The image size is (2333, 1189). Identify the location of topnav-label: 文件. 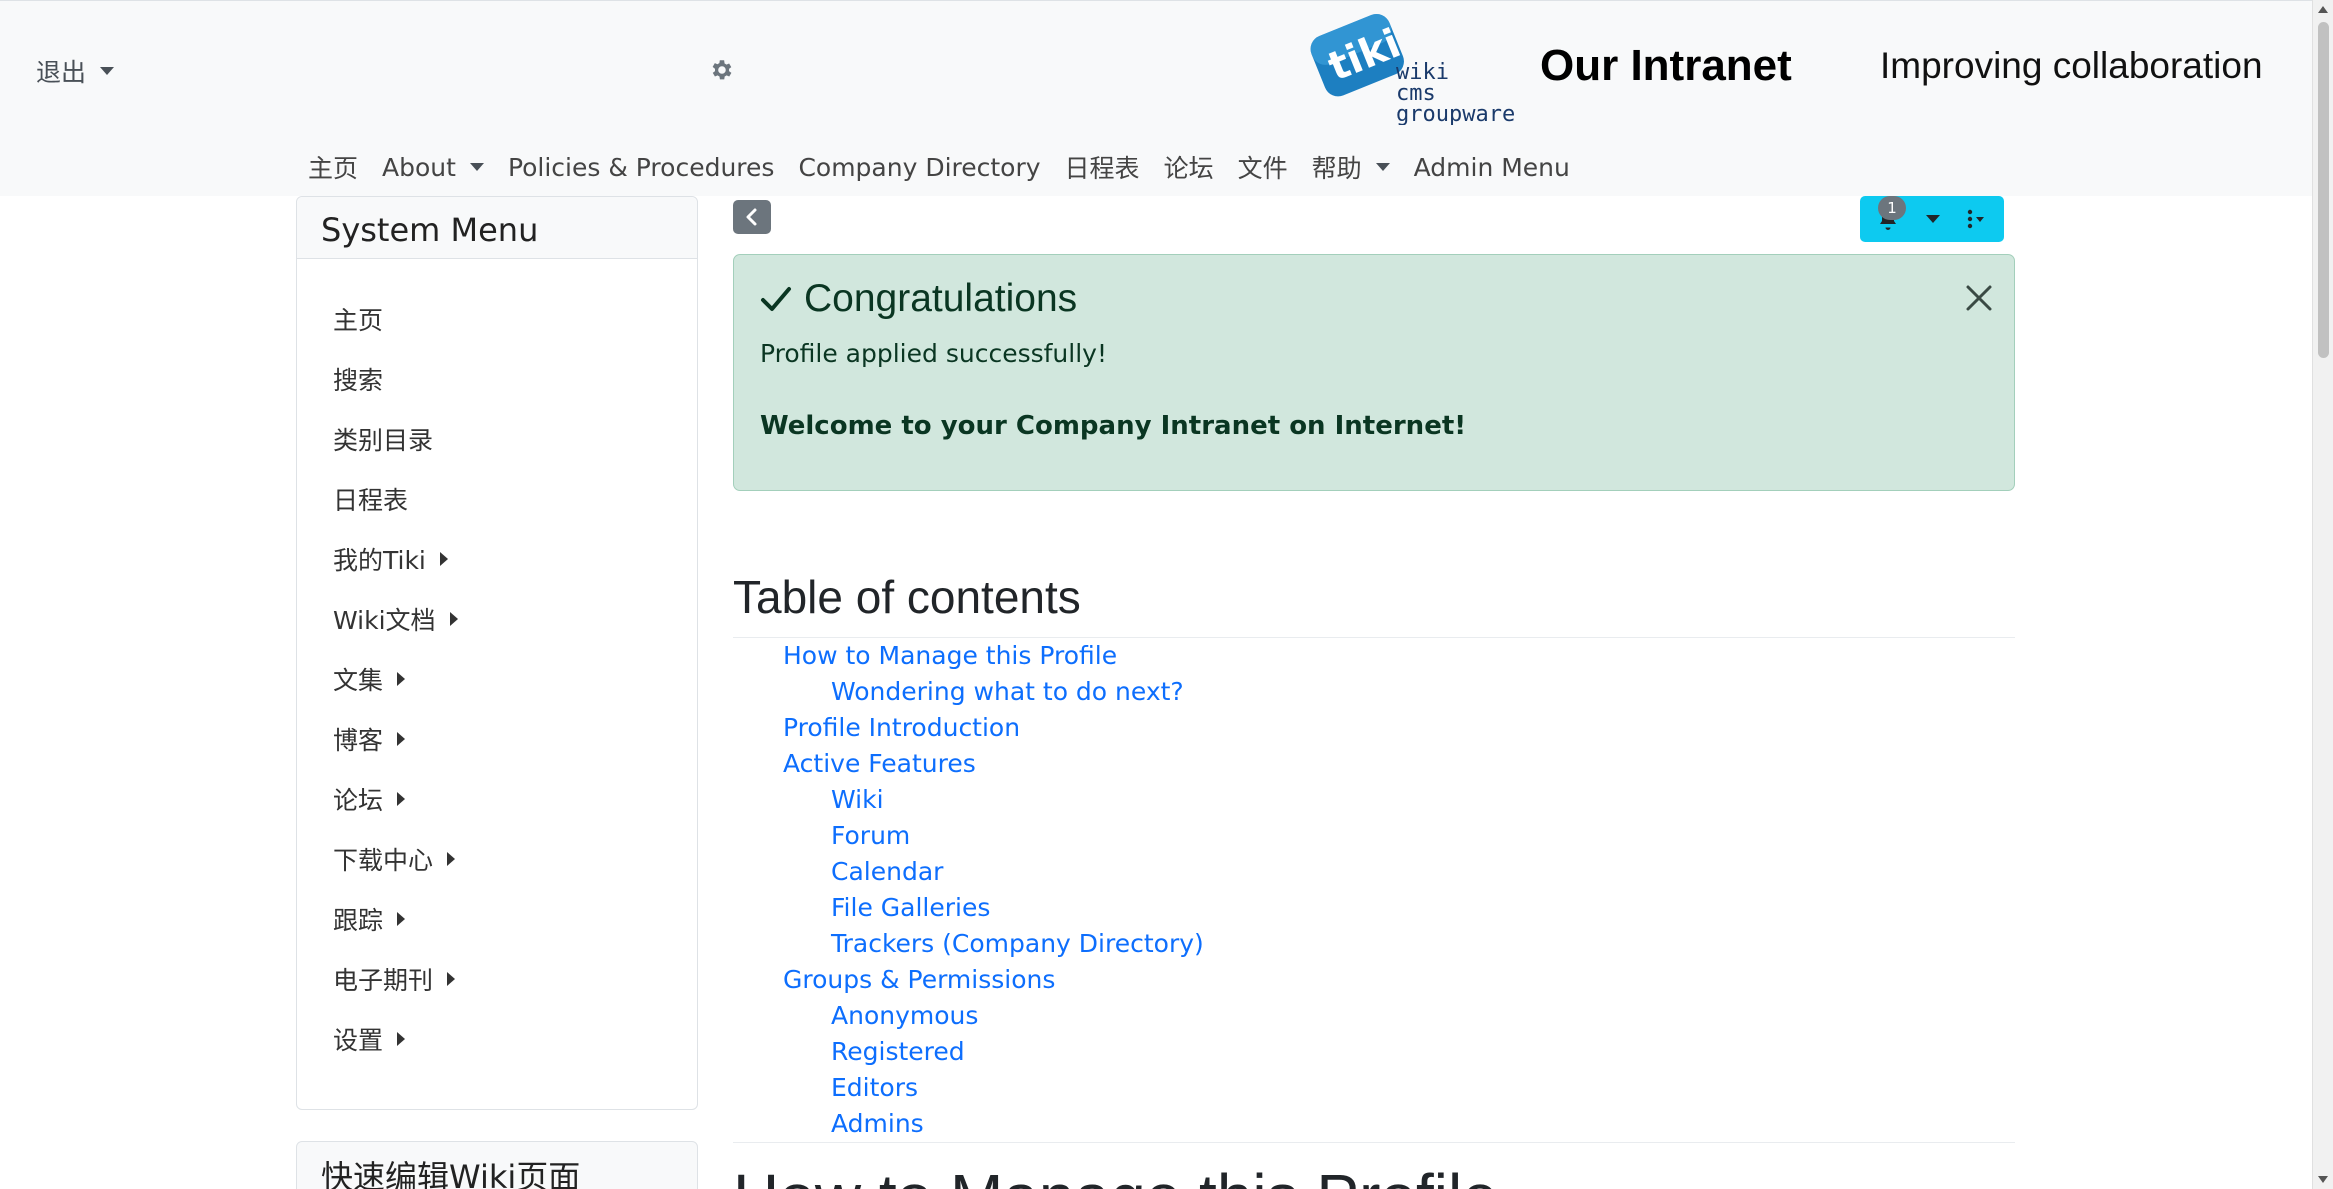
(1262, 168).